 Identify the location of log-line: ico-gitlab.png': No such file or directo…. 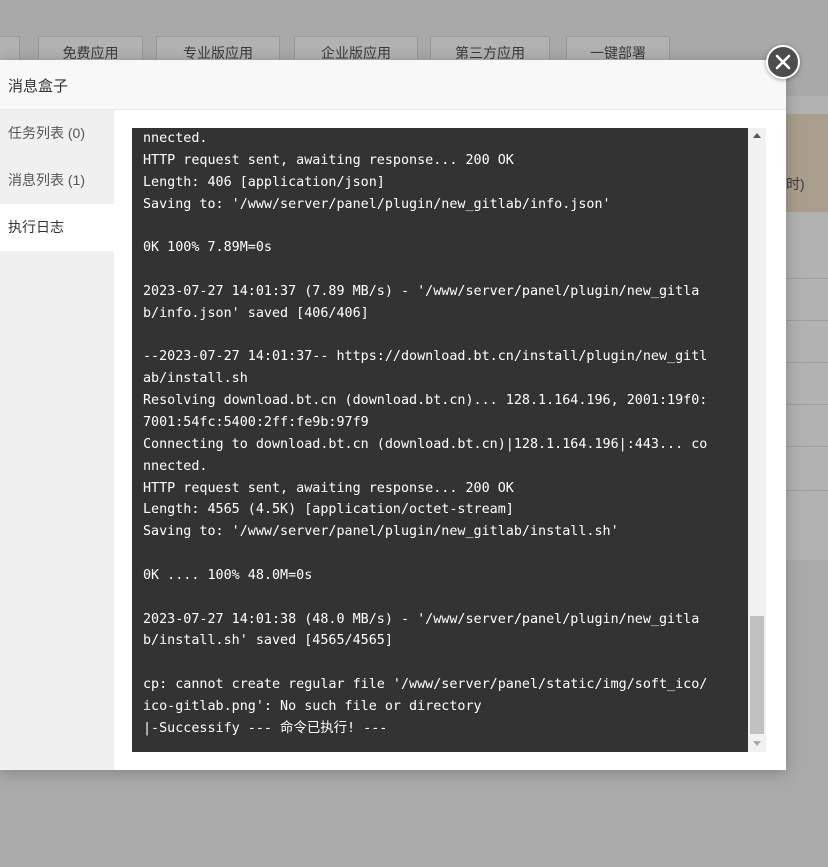
(312, 706).